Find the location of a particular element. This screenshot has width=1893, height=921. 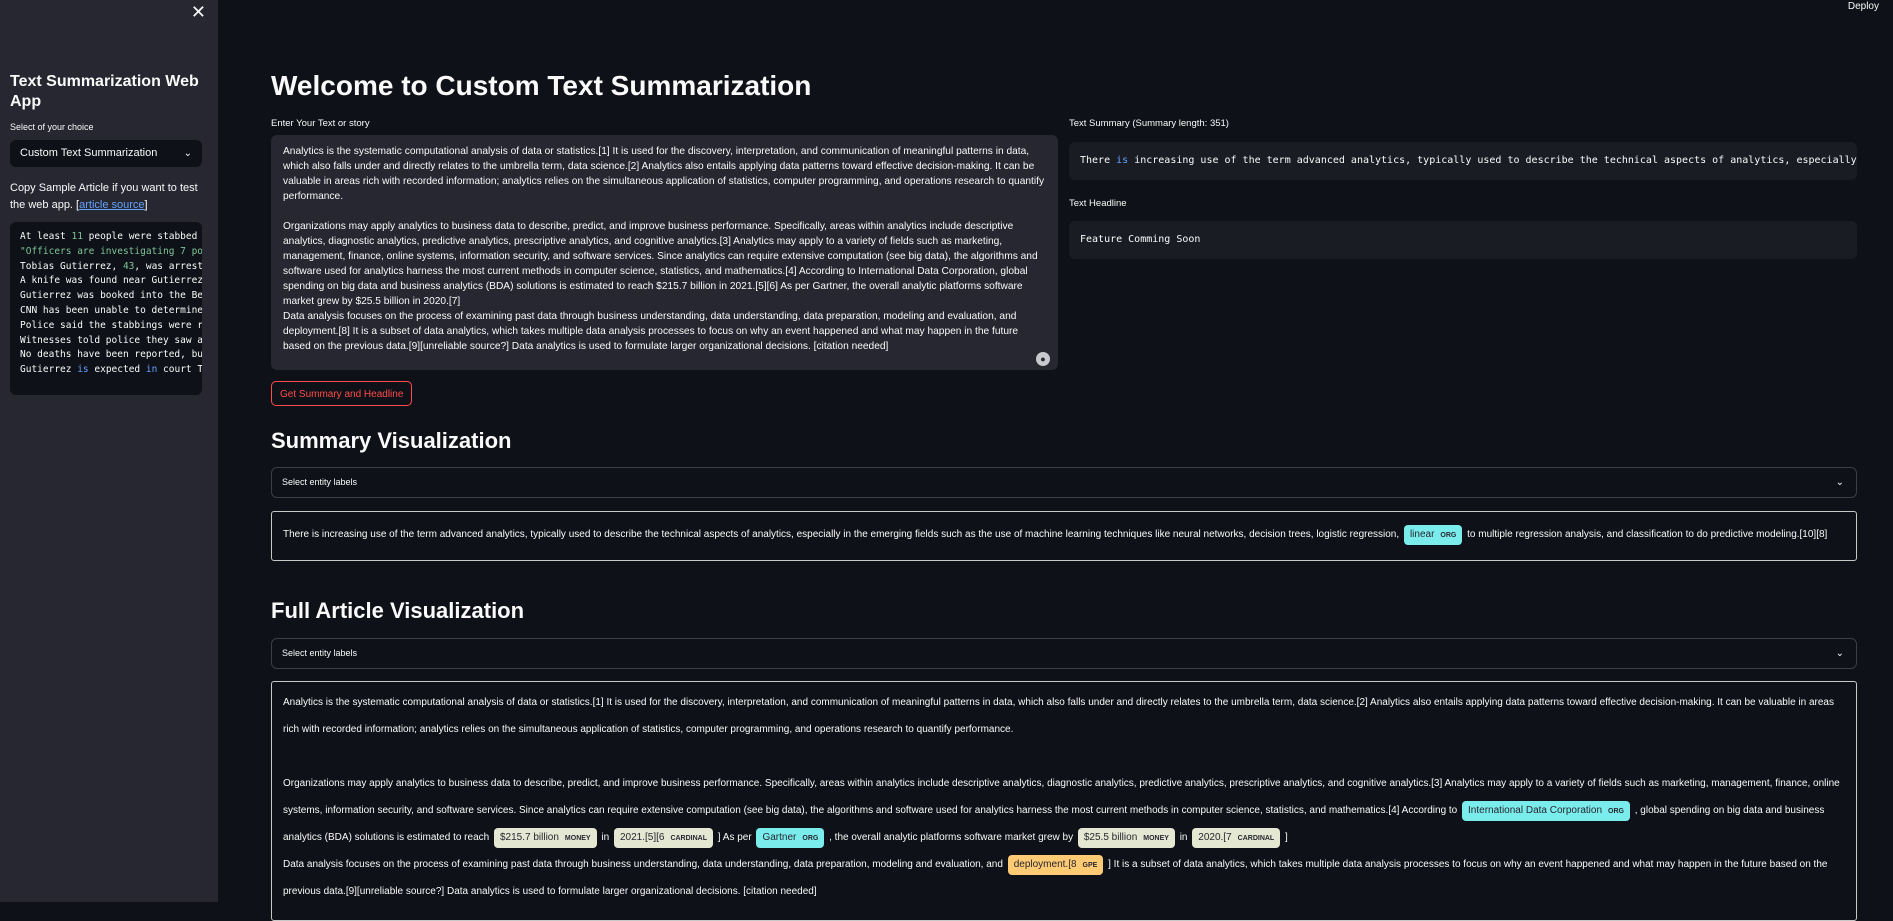

entity-tag: International Data Corporation ORG is located at coordinates (1546, 811).